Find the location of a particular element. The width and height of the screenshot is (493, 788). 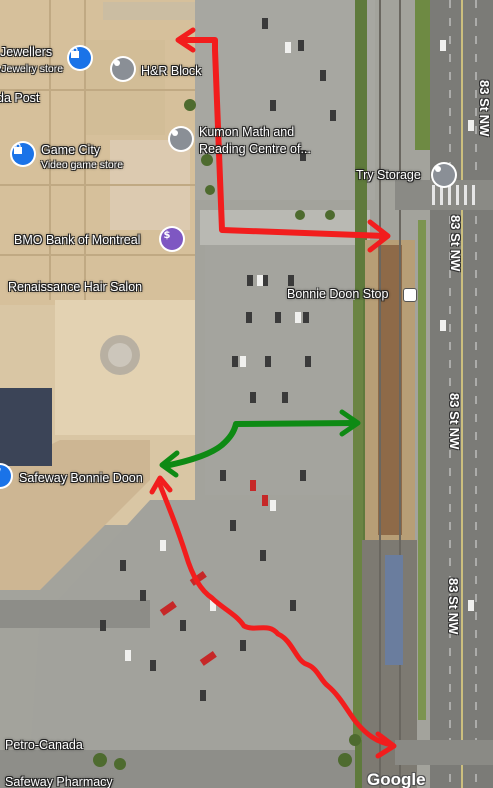

place-hr-block: H&R Block is located at coordinates (171, 71).